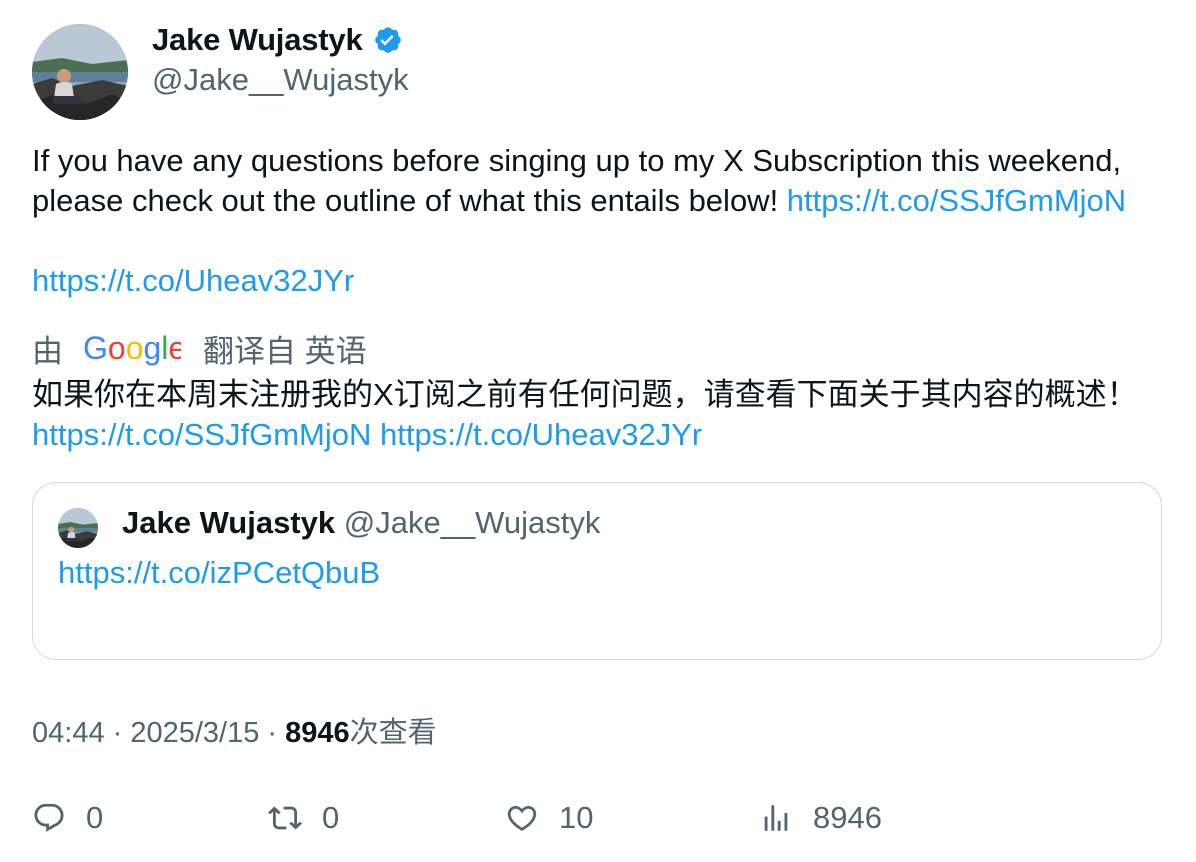 The image size is (1196, 862). What do you see at coordinates (67, 818) in the screenshot?
I see `reply-button: 0` at bounding box center [67, 818].